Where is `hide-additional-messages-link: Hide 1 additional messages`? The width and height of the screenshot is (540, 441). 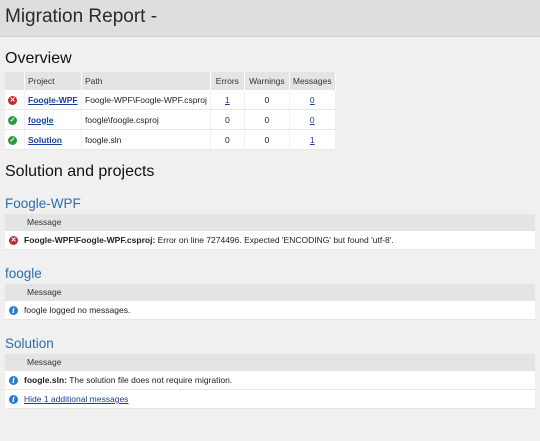
hide-additional-messages-link: Hide 1 additional messages is located at coordinates (76, 399).